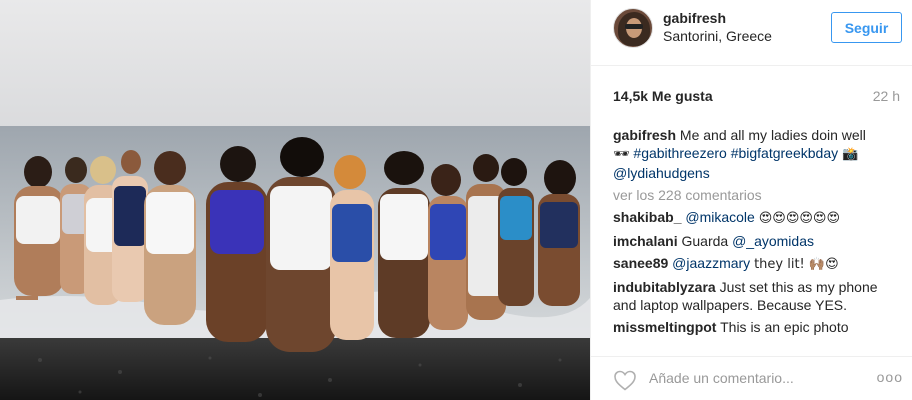 The height and width of the screenshot is (400, 912). I want to click on post-time: 22 h, so click(886, 96).